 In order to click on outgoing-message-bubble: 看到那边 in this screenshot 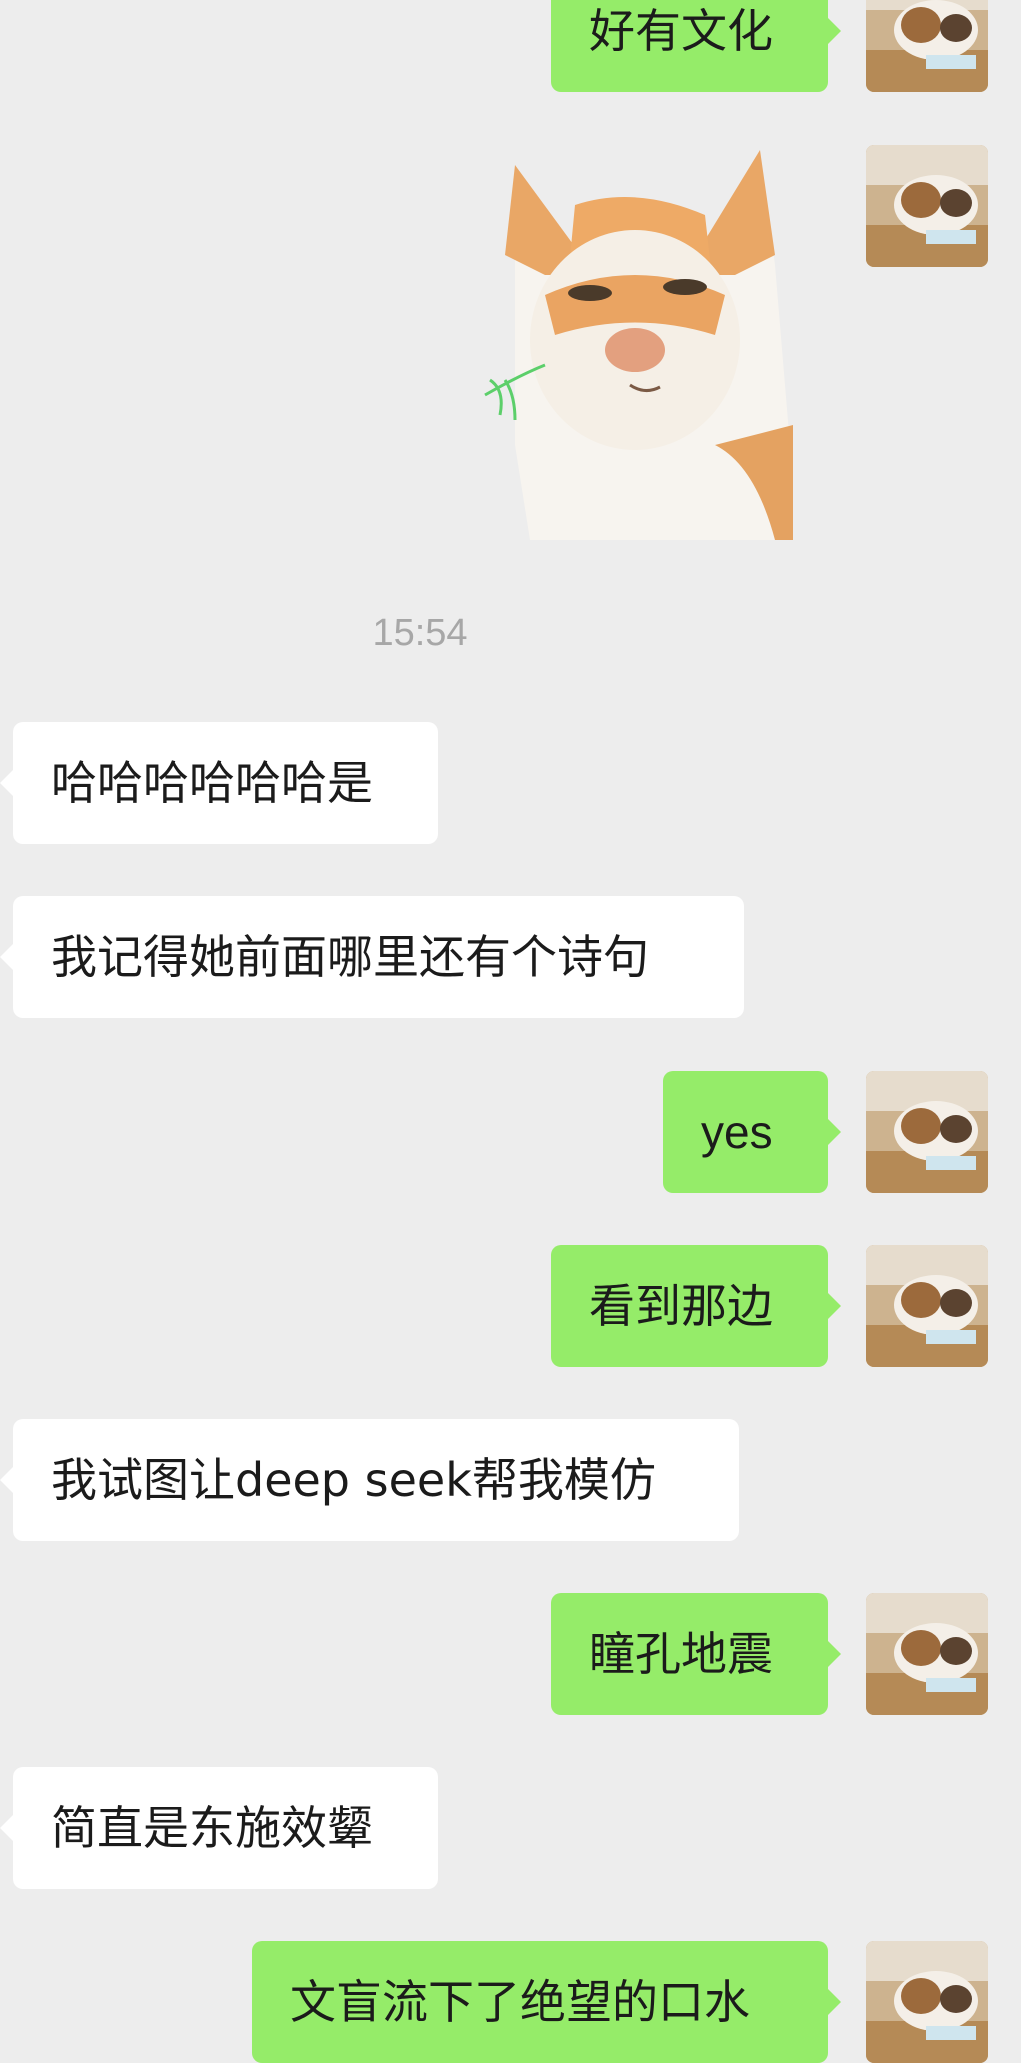, I will do `click(696, 1306)`.